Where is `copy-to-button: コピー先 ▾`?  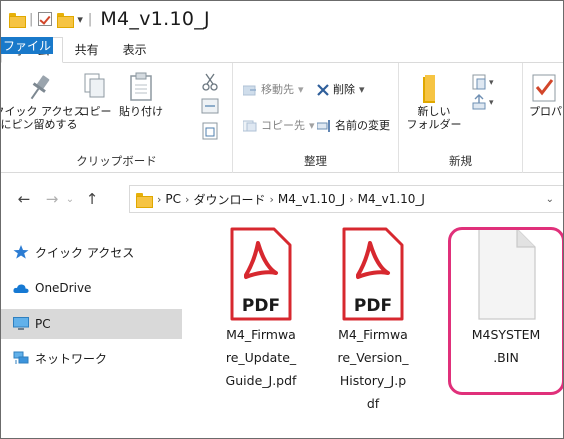 copy-to-button: コピー先 ▾ is located at coordinates (279, 125).